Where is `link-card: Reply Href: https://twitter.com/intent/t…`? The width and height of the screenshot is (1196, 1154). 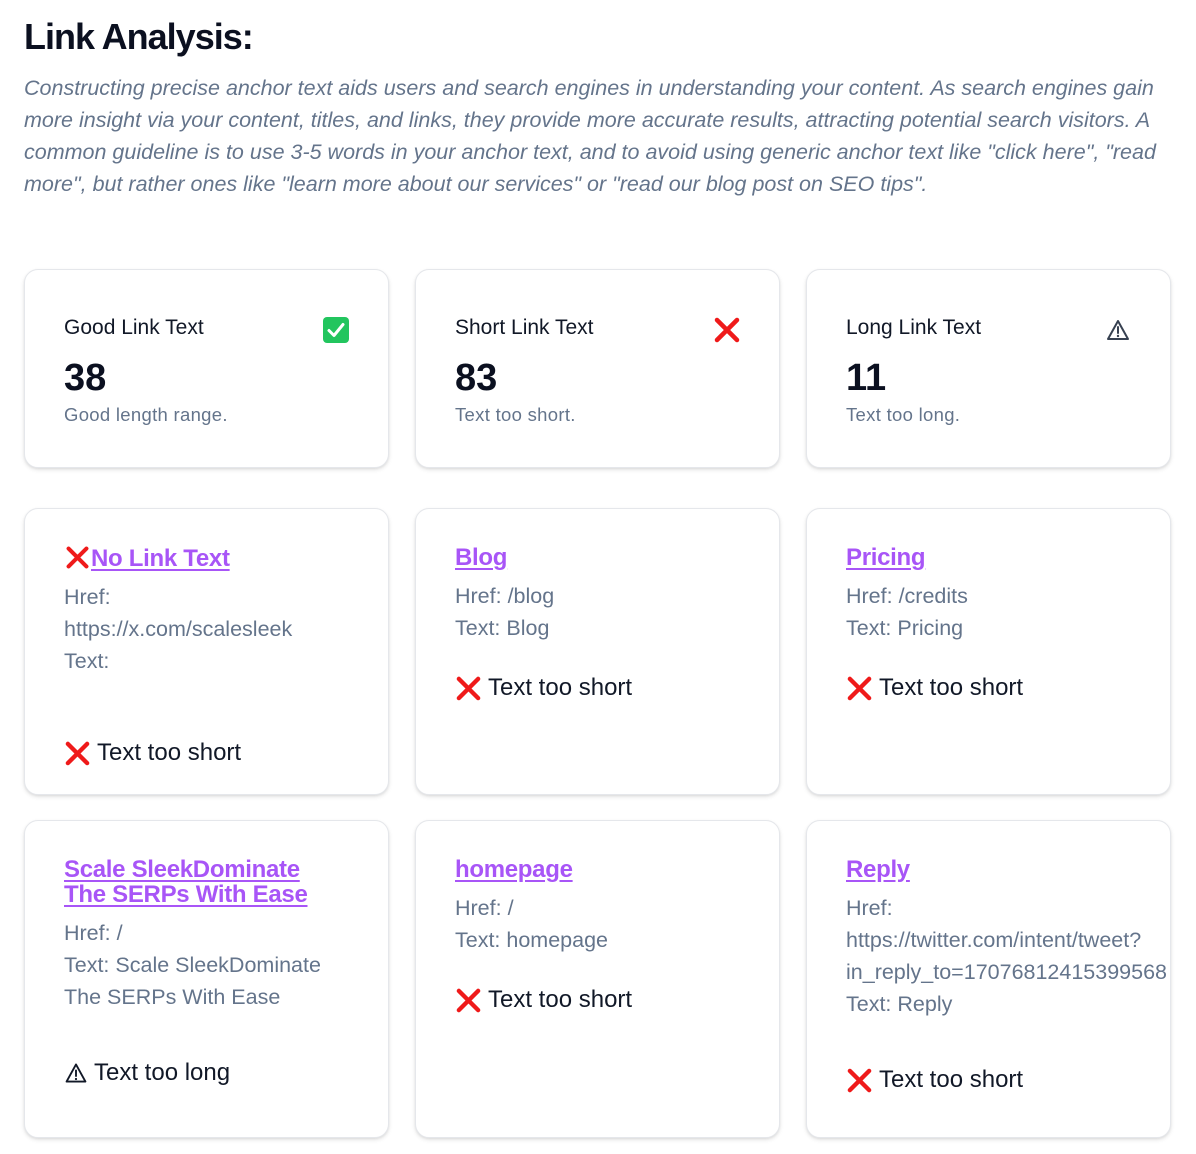
link-card: Reply Href: https://twitter.com/intent/t… is located at coordinates (988, 979).